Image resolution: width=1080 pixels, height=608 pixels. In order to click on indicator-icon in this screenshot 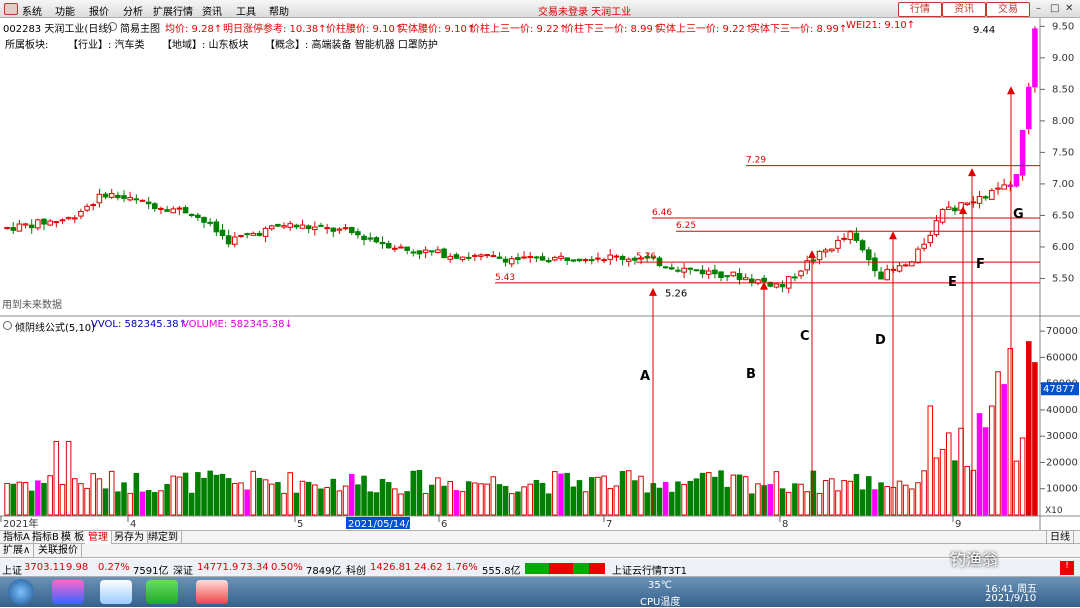, I will do `click(7, 325)`.